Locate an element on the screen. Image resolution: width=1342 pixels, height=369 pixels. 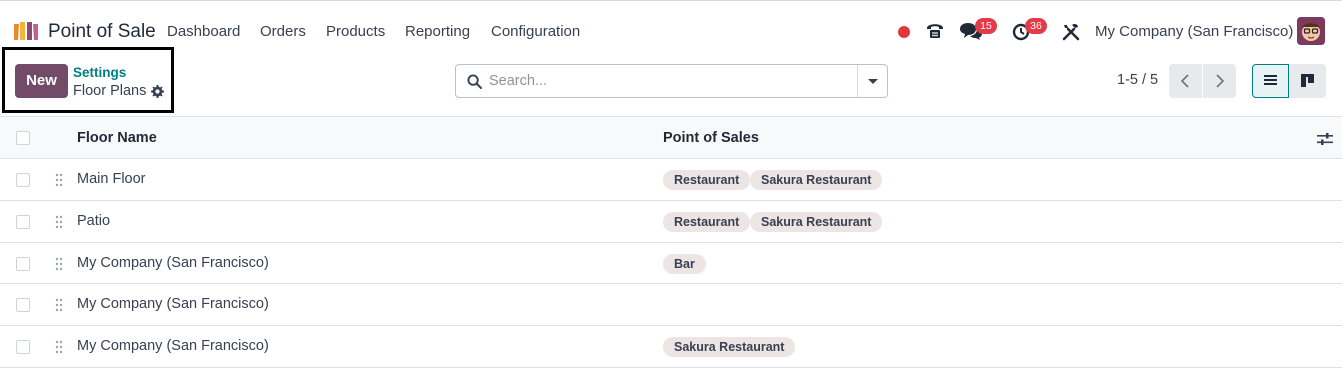
new-button: New is located at coordinates (41, 81).